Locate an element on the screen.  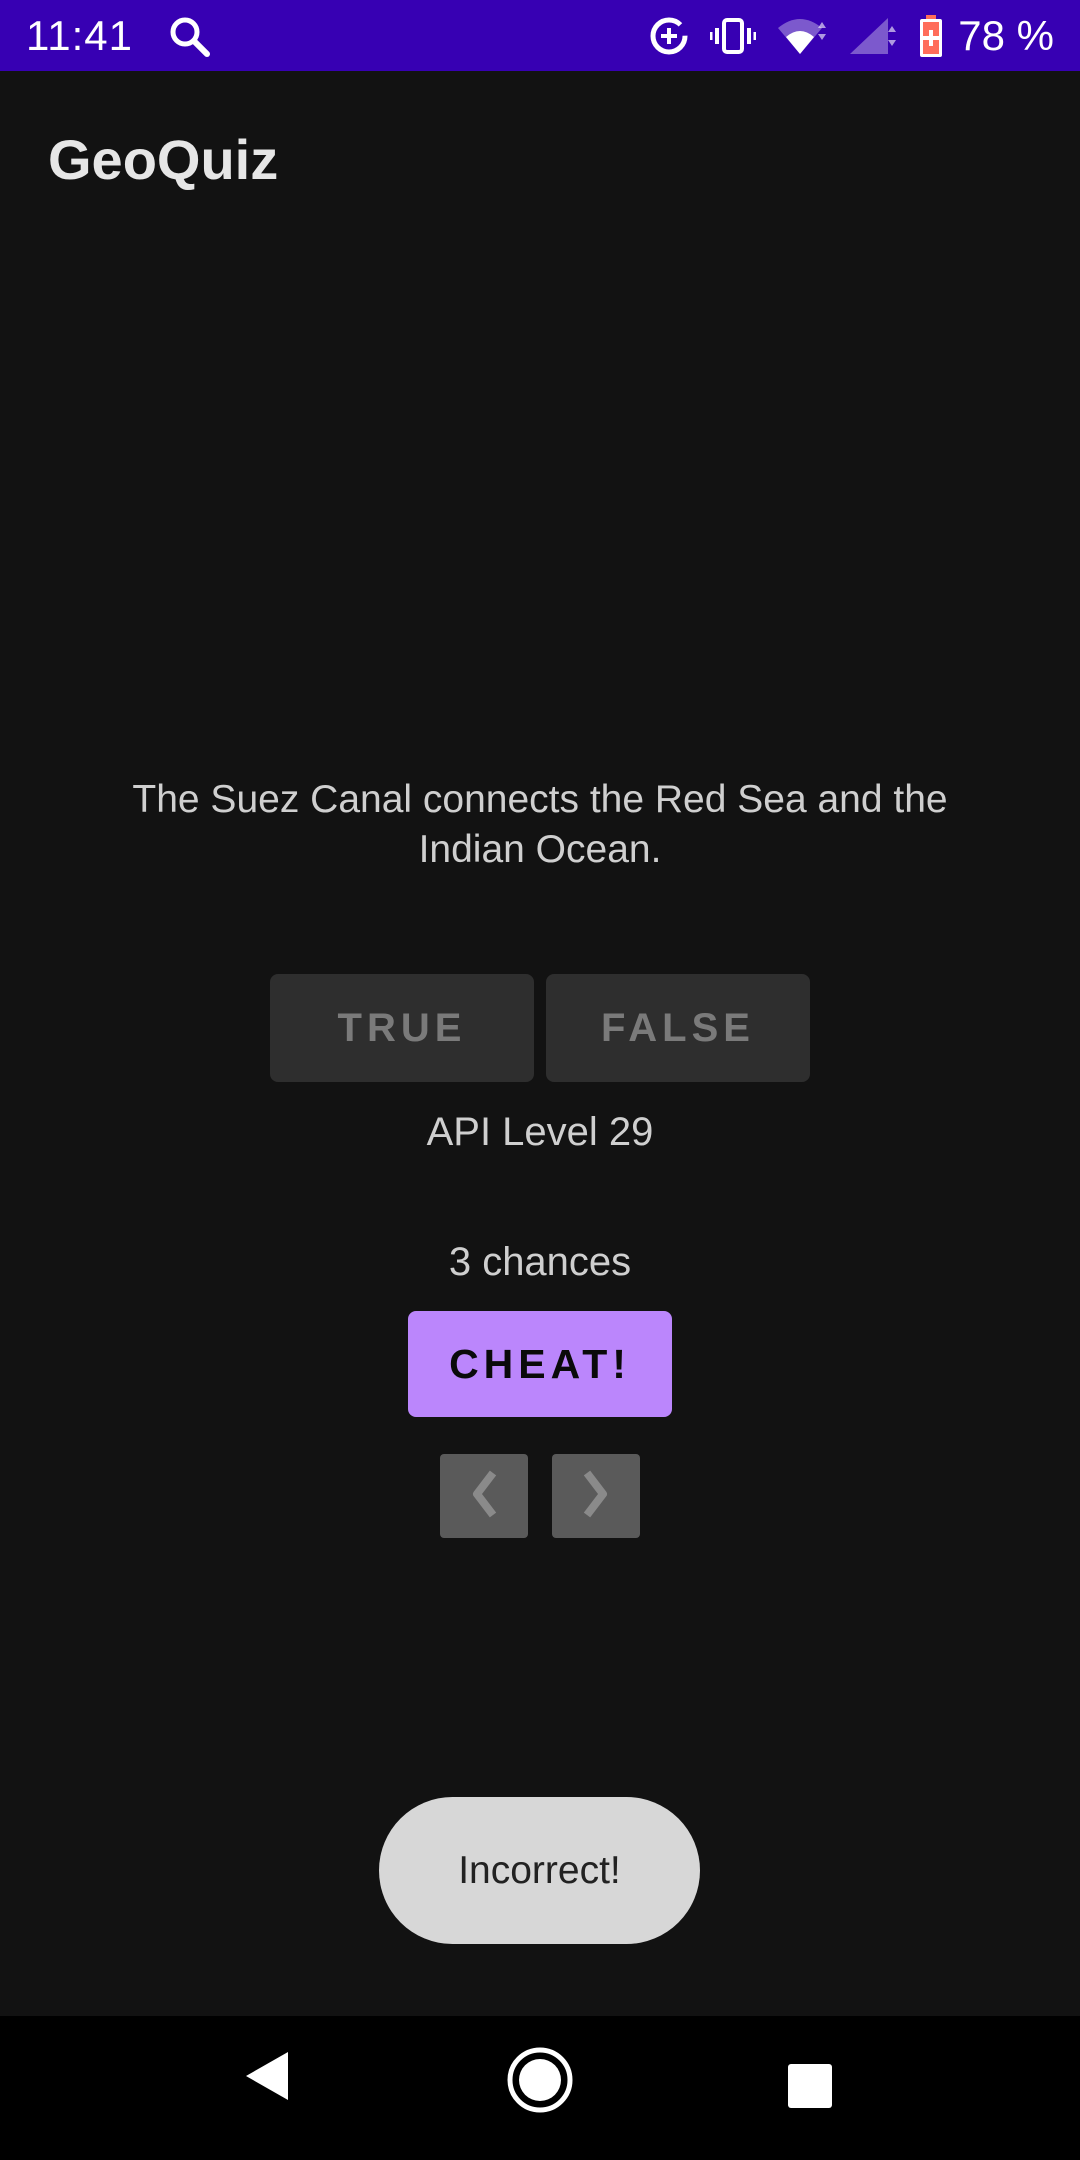
chevron-right-icon is located at coordinates (596, 1496).